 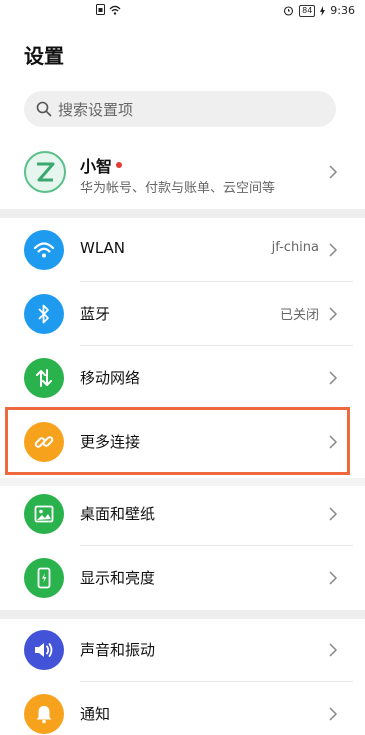 I want to click on wifi-icon, so click(x=44, y=250).